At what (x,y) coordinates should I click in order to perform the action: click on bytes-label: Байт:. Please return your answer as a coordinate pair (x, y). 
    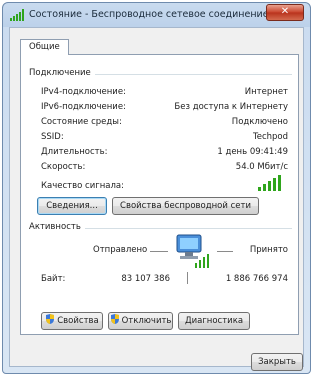
    Looking at the image, I should click on (53, 279).